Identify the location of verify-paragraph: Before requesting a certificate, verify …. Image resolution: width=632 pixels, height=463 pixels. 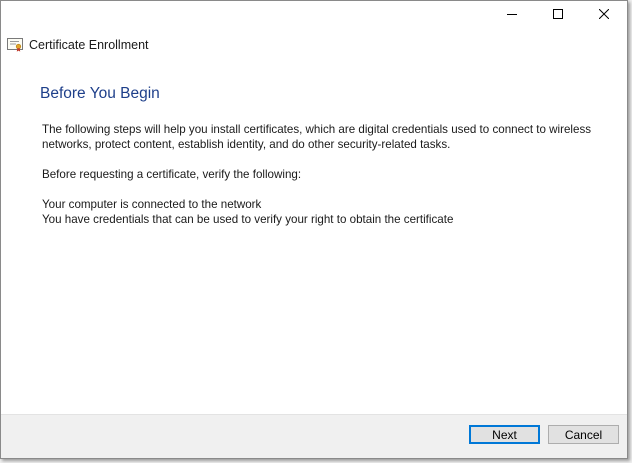
(172, 174).